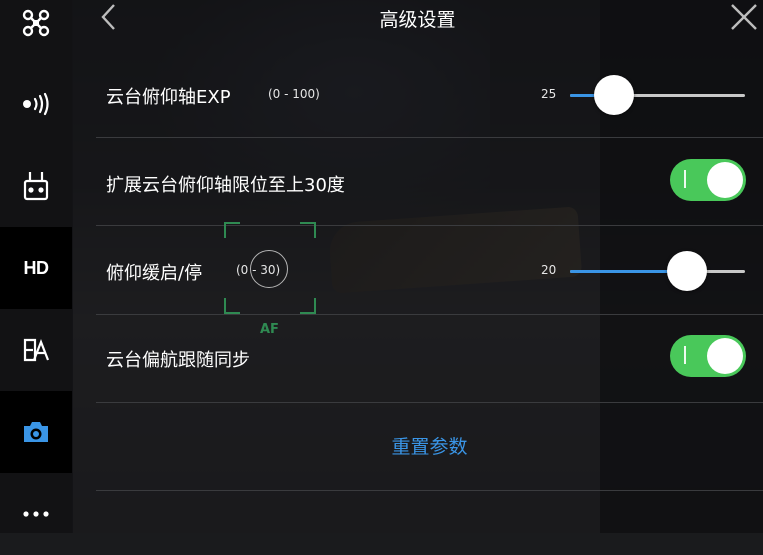 Image resolution: width=763 pixels, height=555 pixels. I want to click on panel-header: 高级设置, so click(417, 18).